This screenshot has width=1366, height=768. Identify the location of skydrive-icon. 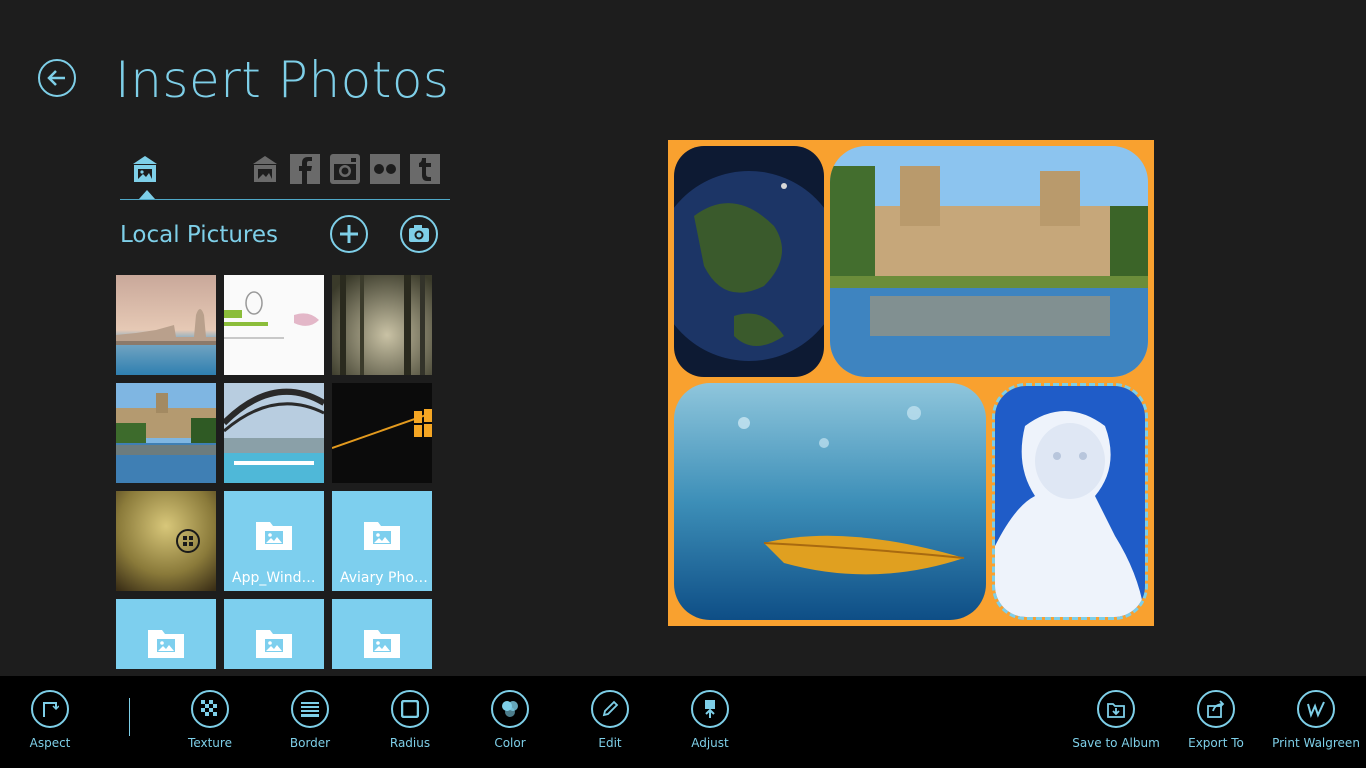
(265, 169).